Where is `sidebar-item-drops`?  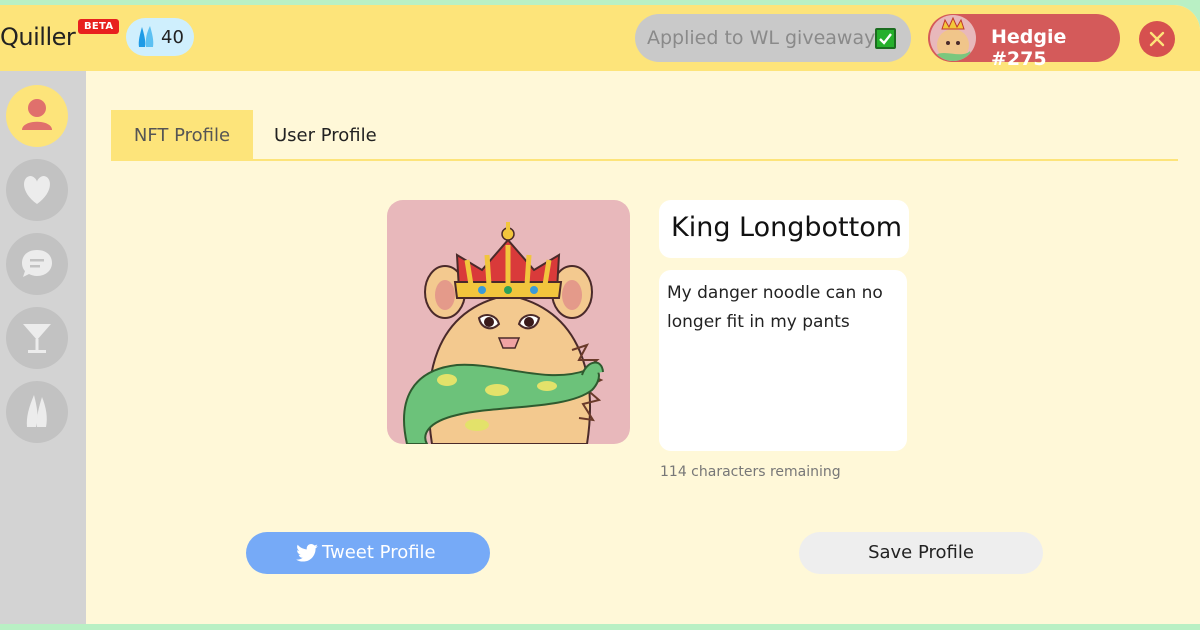
sidebar-item-drops is located at coordinates (37, 412).